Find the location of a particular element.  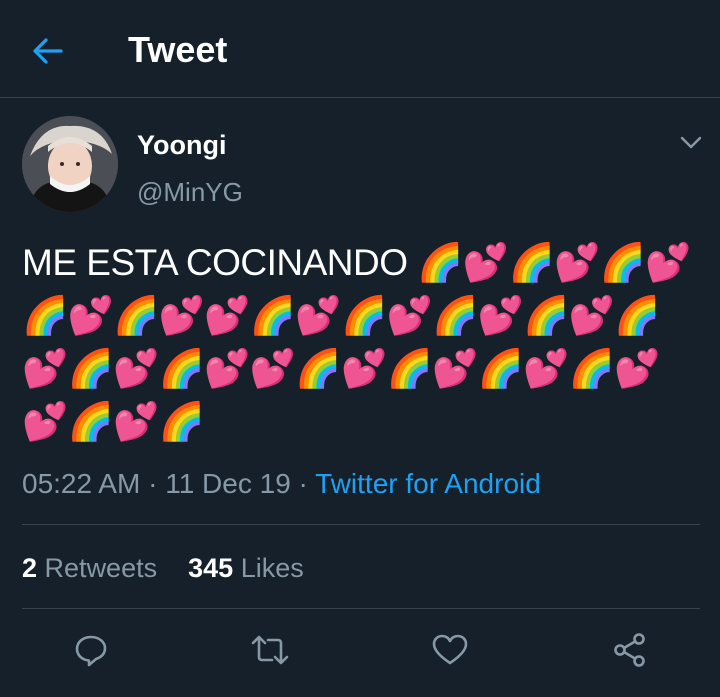

retweets-stat: 2 Retweets is located at coordinates (93, 568).